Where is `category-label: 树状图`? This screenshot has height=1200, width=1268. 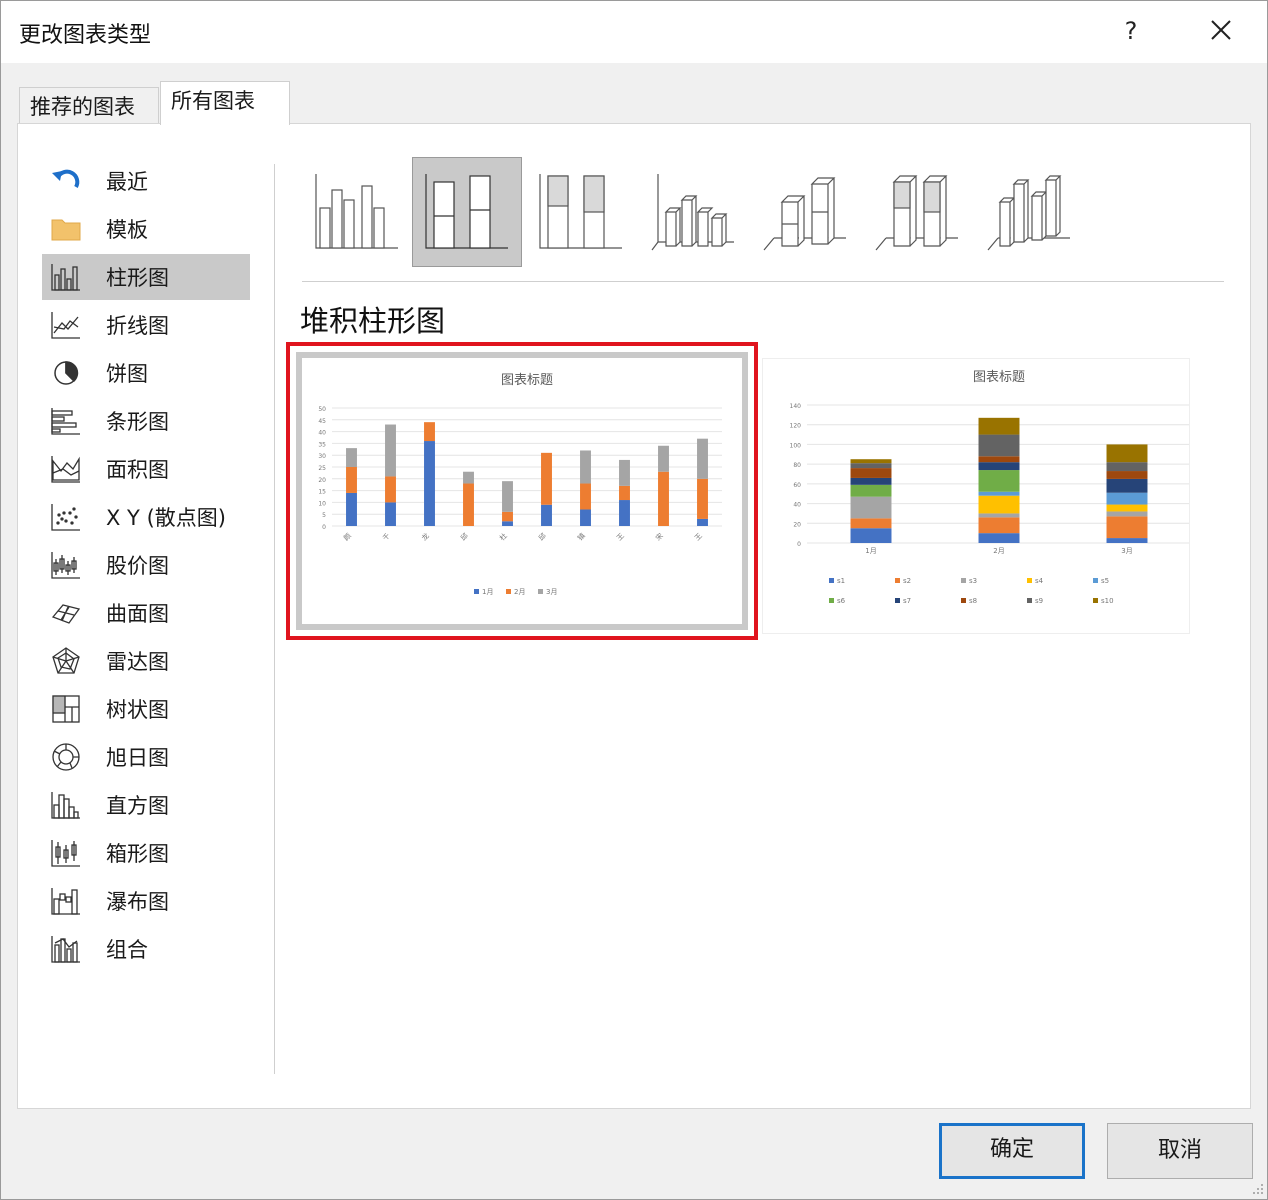 category-label: 树状图 is located at coordinates (137, 710).